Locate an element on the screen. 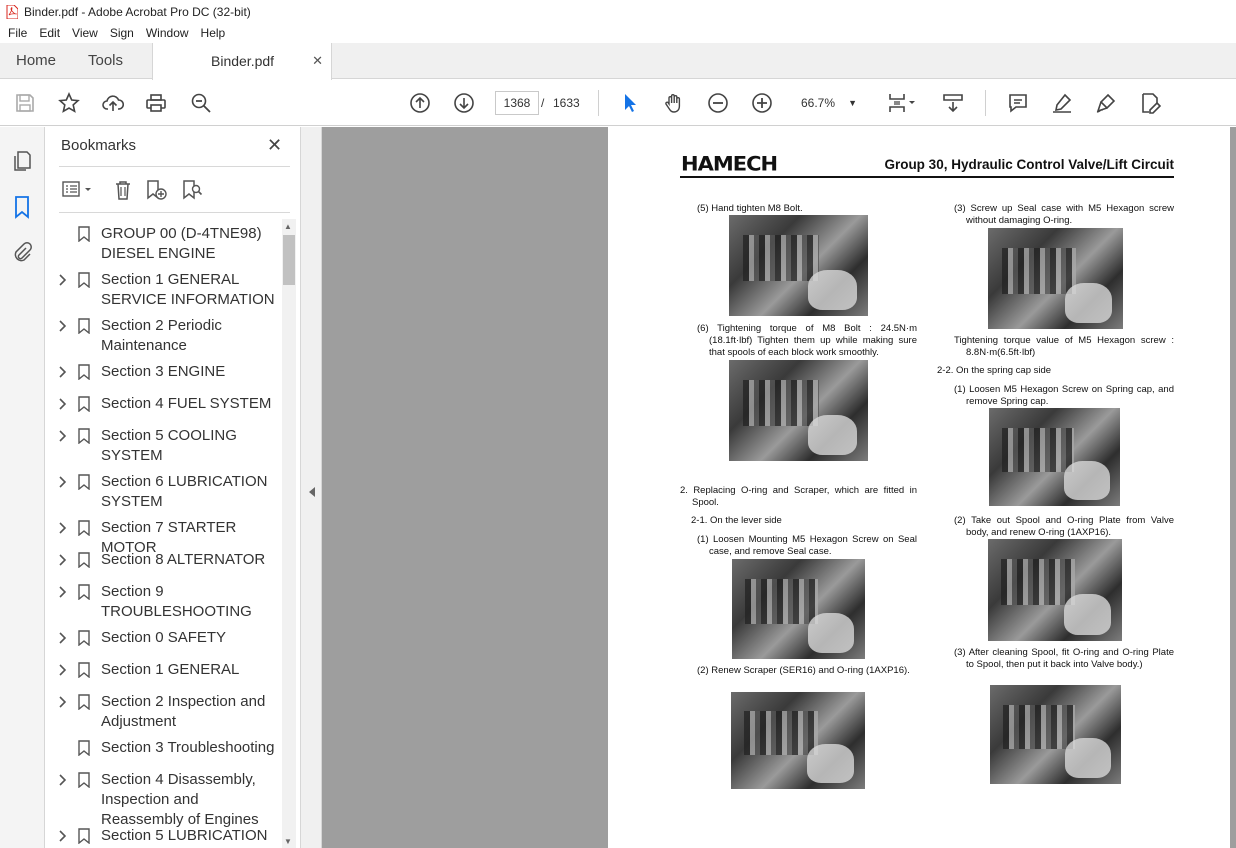  menu-file: File is located at coordinates (16, 33).